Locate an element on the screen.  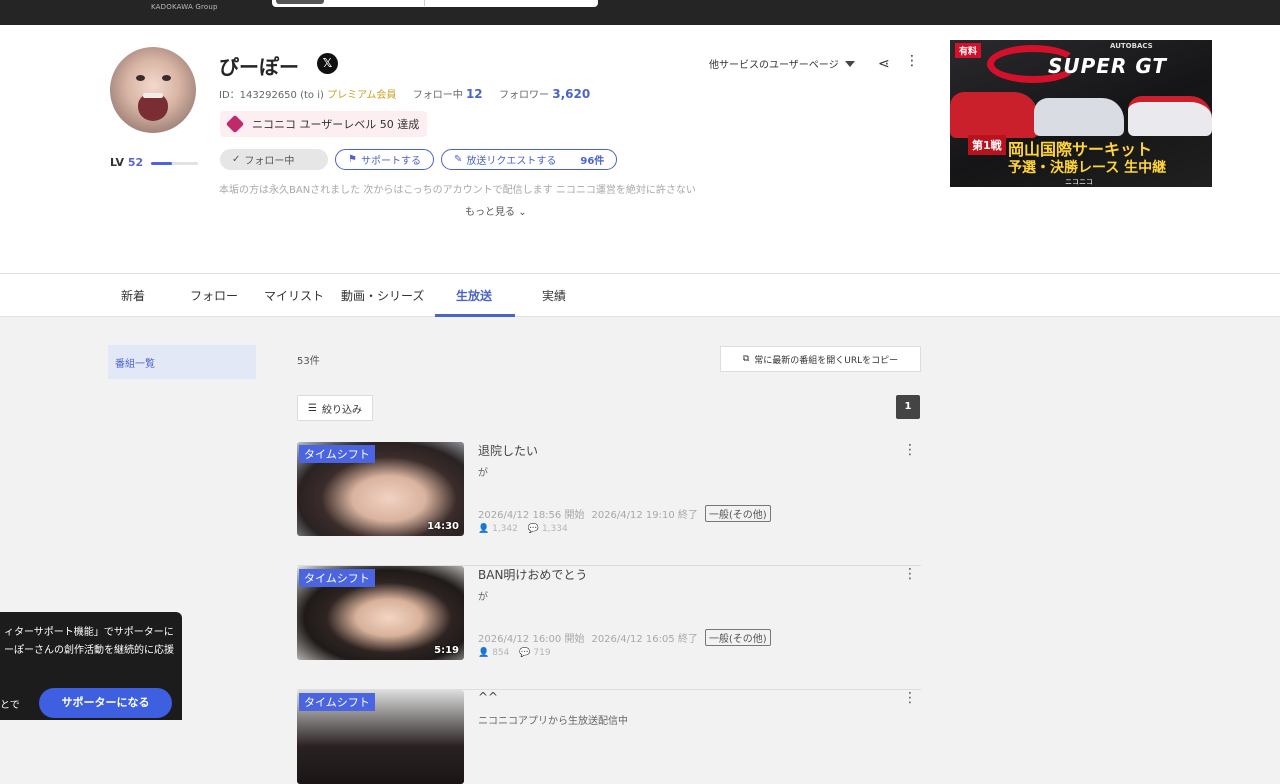
more-menu-icon: ⋮ is located at coordinates (912, 61).